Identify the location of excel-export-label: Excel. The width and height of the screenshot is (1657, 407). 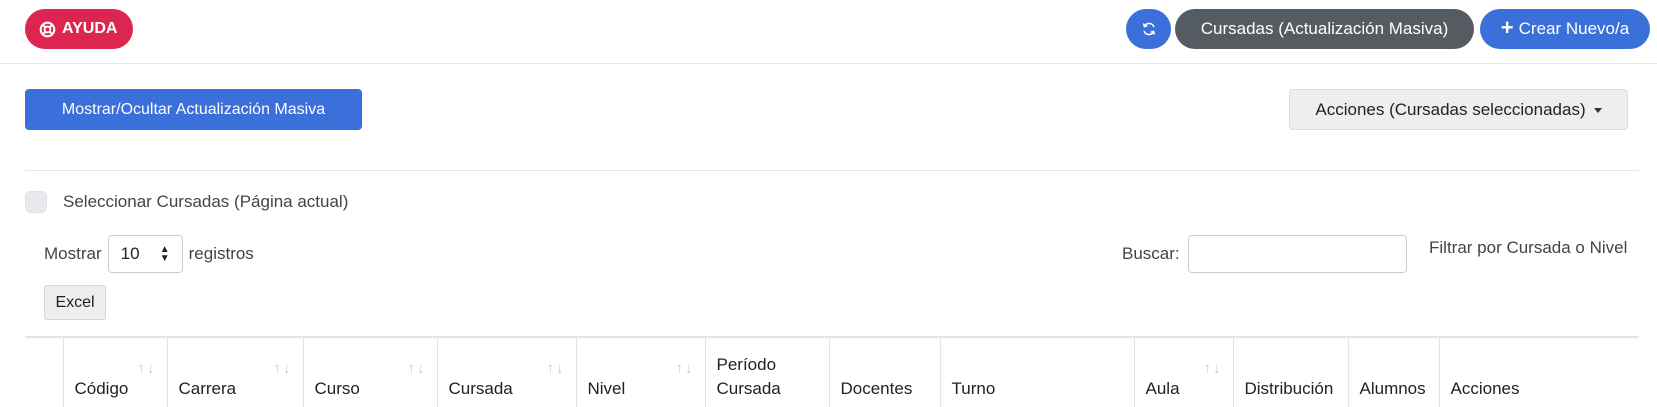
(75, 302).